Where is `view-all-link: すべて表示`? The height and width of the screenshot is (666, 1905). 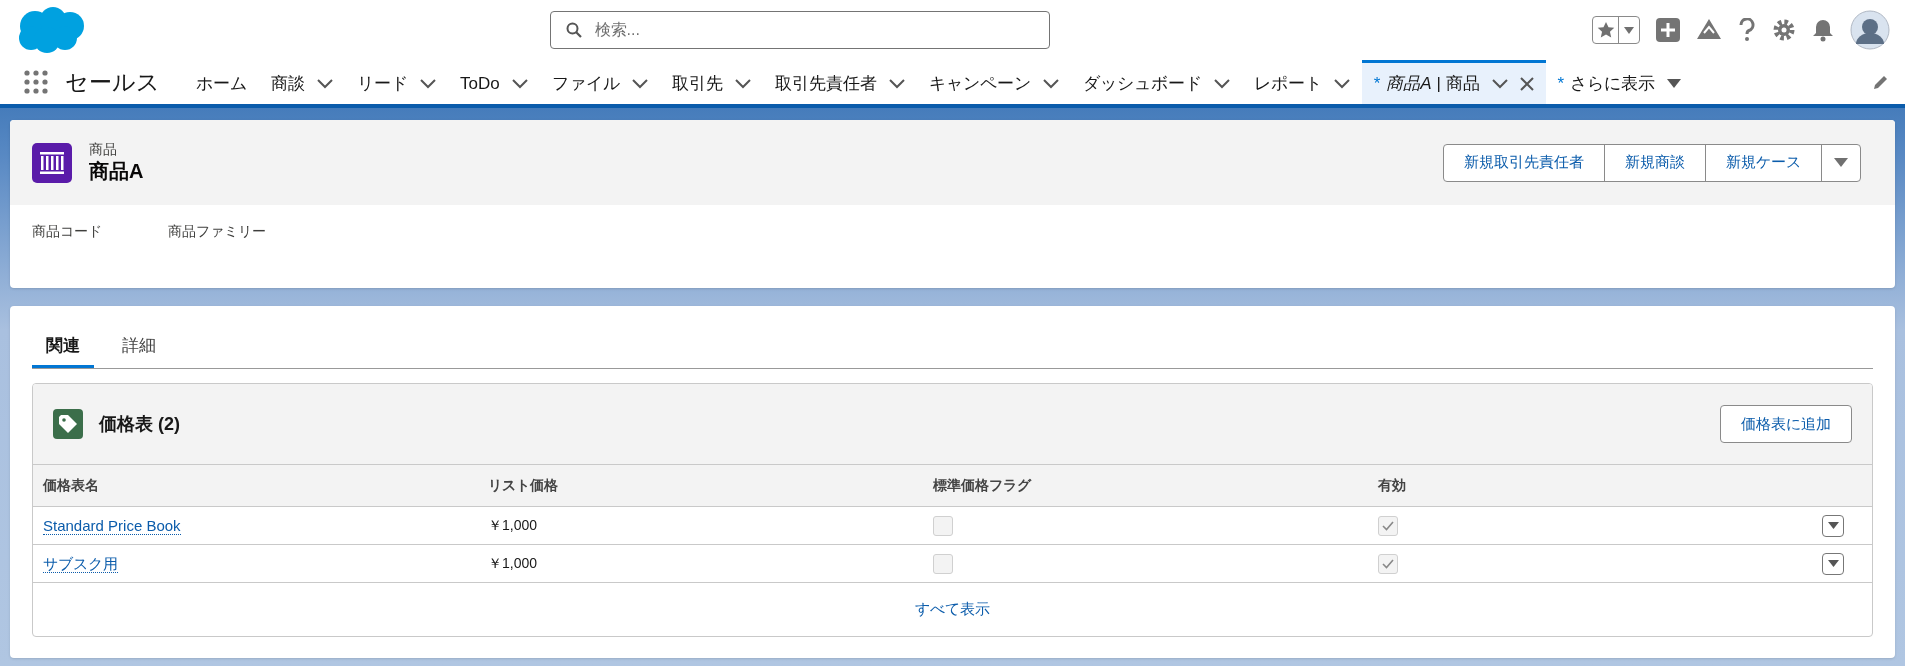 view-all-link: すべて表示 is located at coordinates (952, 609).